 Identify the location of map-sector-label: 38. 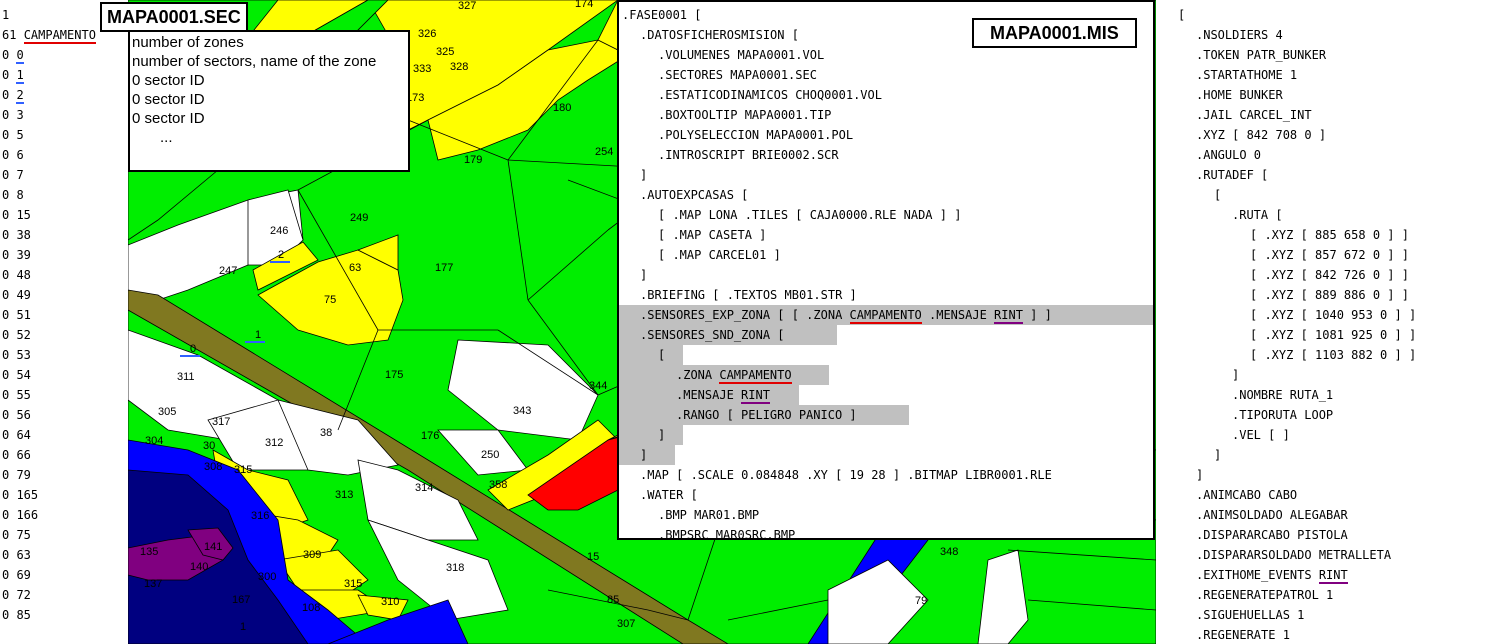
(326, 433).